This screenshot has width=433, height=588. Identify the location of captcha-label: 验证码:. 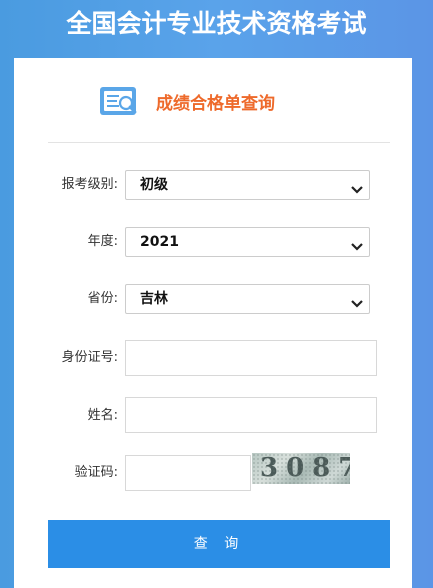
(96, 472).